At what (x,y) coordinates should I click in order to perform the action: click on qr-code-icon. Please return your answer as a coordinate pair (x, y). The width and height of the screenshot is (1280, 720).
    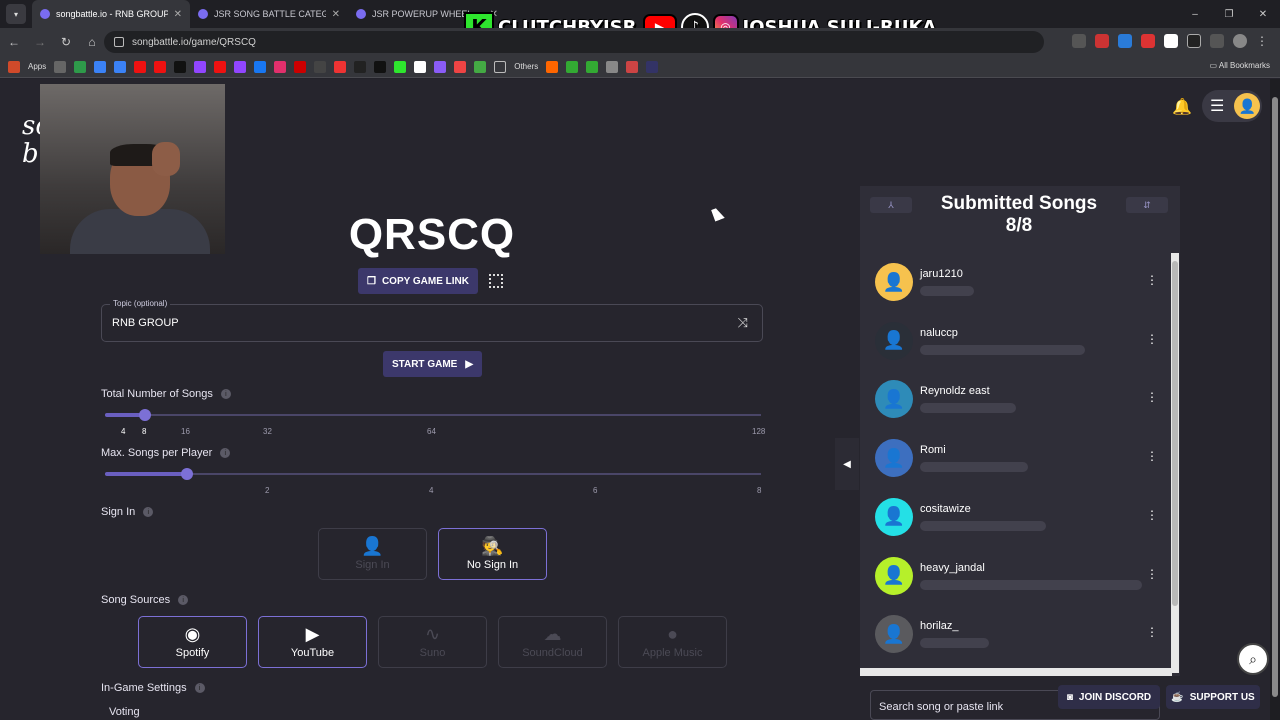
    Looking at the image, I should click on (496, 281).